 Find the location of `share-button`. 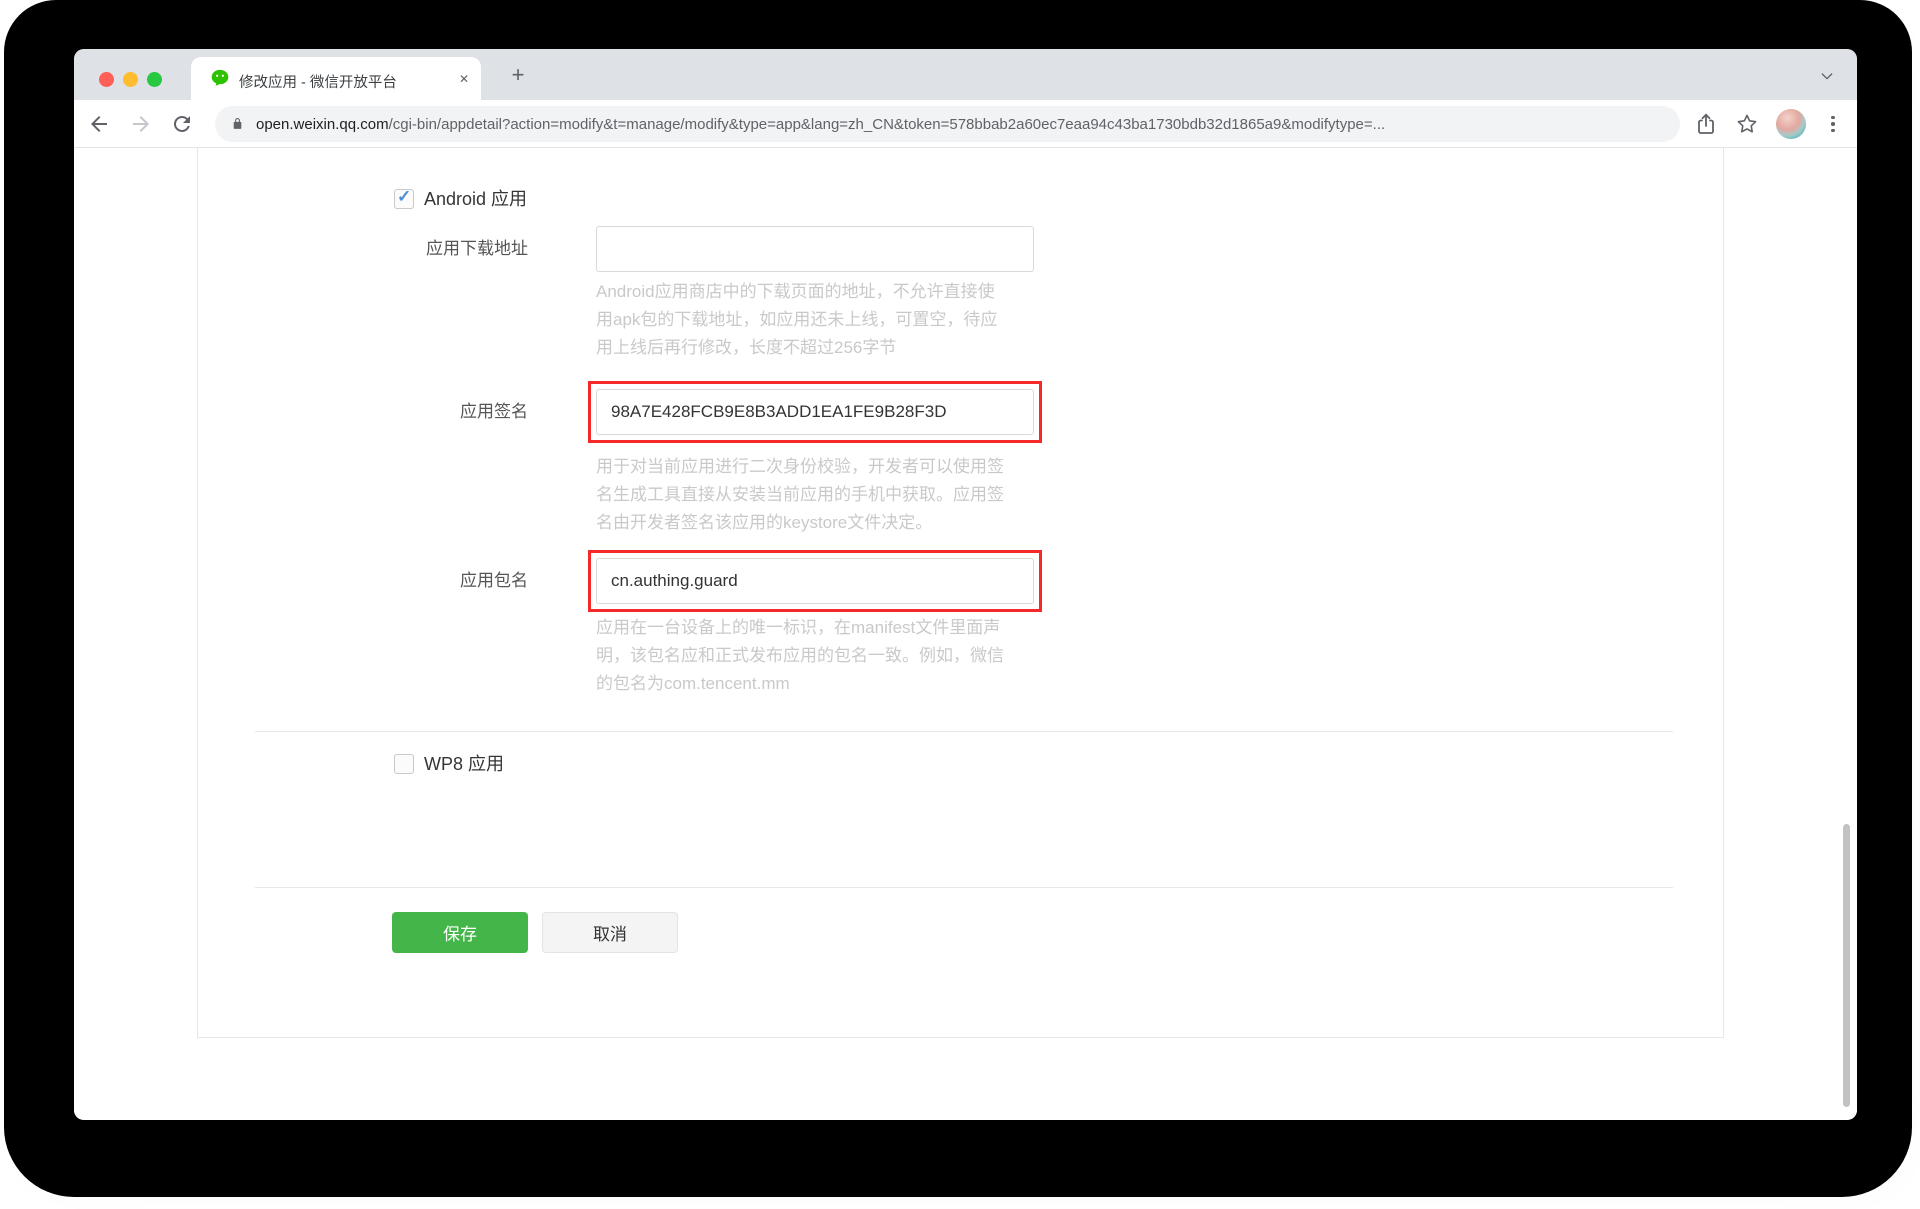

share-button is located at coordinates (1706, 124).